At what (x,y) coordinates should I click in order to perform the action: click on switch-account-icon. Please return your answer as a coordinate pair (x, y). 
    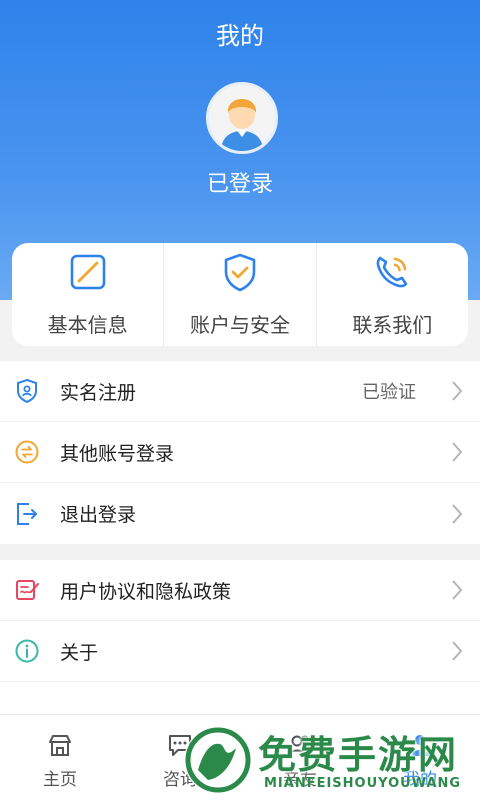
    Looking at the image, I should click on (27, 452).